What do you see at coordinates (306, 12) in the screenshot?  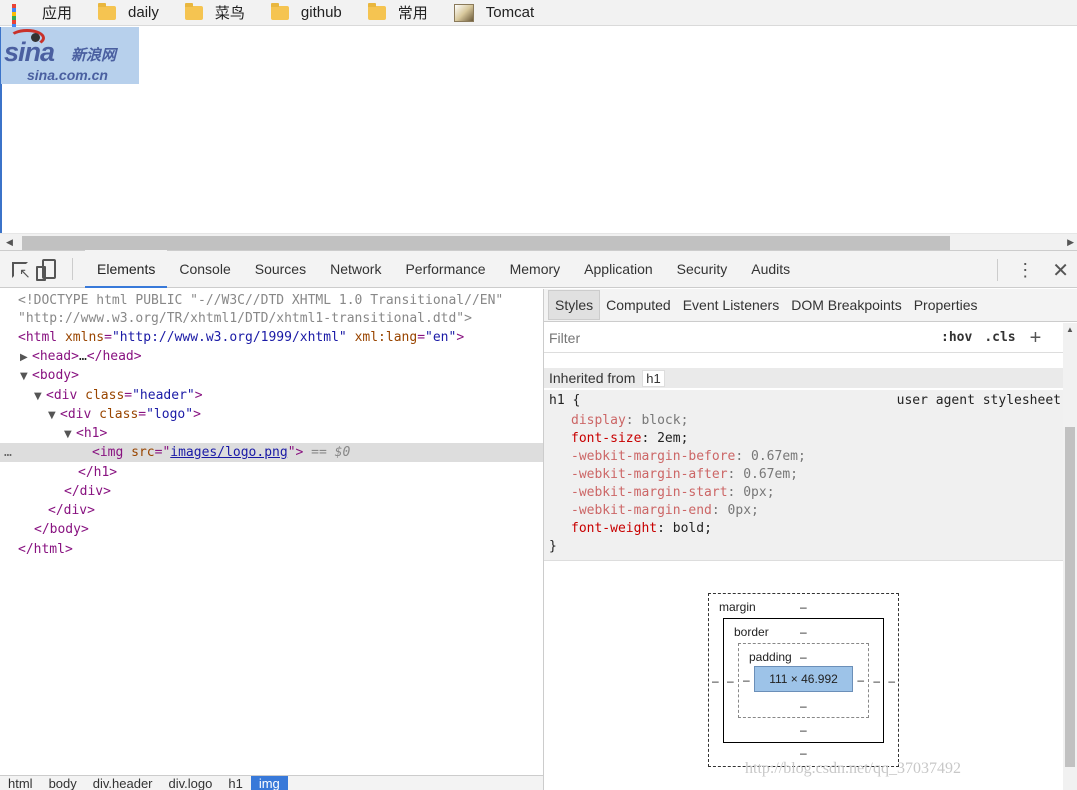 I see `bookmark-github: github` at bounding box center [306, 12].